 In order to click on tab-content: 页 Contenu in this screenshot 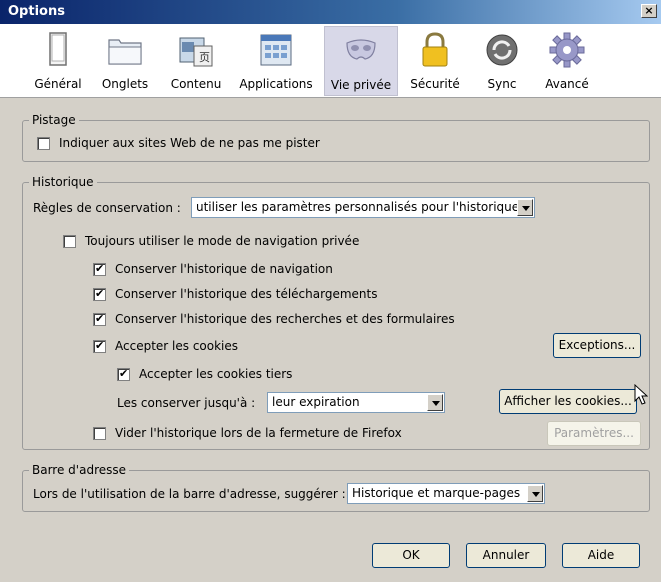, I will do `click(196, 61)`.